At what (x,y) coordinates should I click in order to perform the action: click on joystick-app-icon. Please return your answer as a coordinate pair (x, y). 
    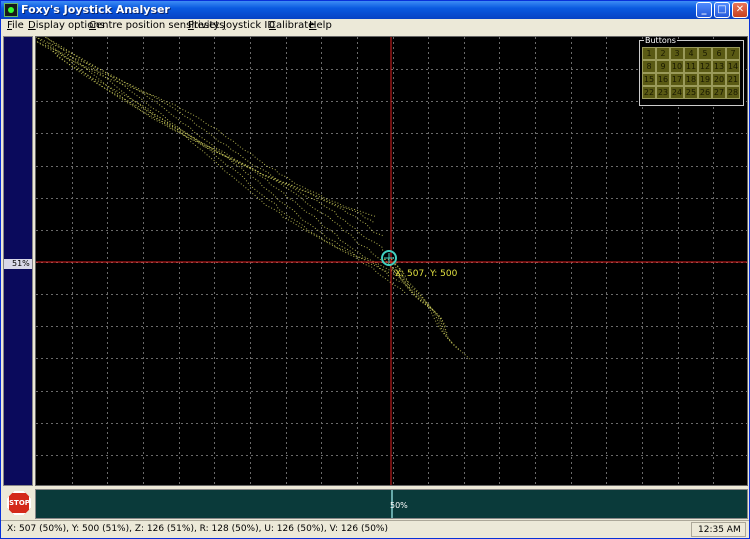
    Looking at the image, I should click on (11, 10).